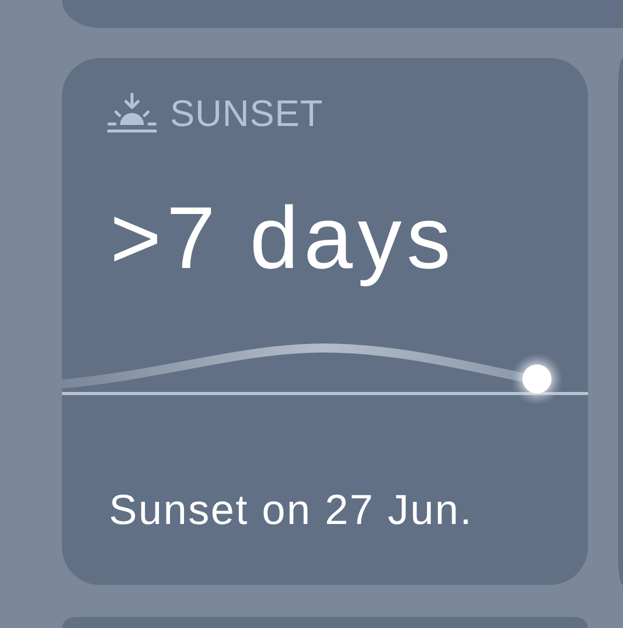 The height and width of the screenshot is (628, 623). What do you see at coordinates (291, 509) in the screenshot?
I see `sunset-date-text: Sunset on 27 Jun.` at bounding box center [291, 509].